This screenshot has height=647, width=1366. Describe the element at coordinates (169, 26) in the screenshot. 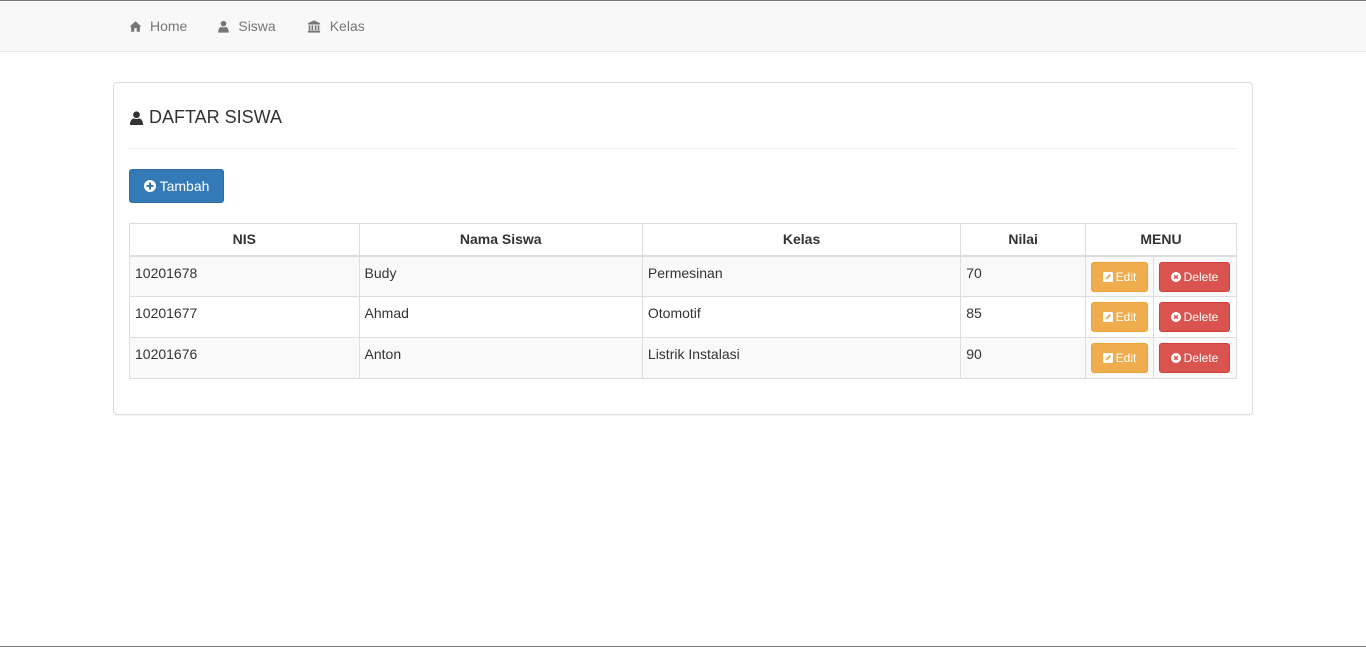

I see `nav-item-label: Home` at that location.